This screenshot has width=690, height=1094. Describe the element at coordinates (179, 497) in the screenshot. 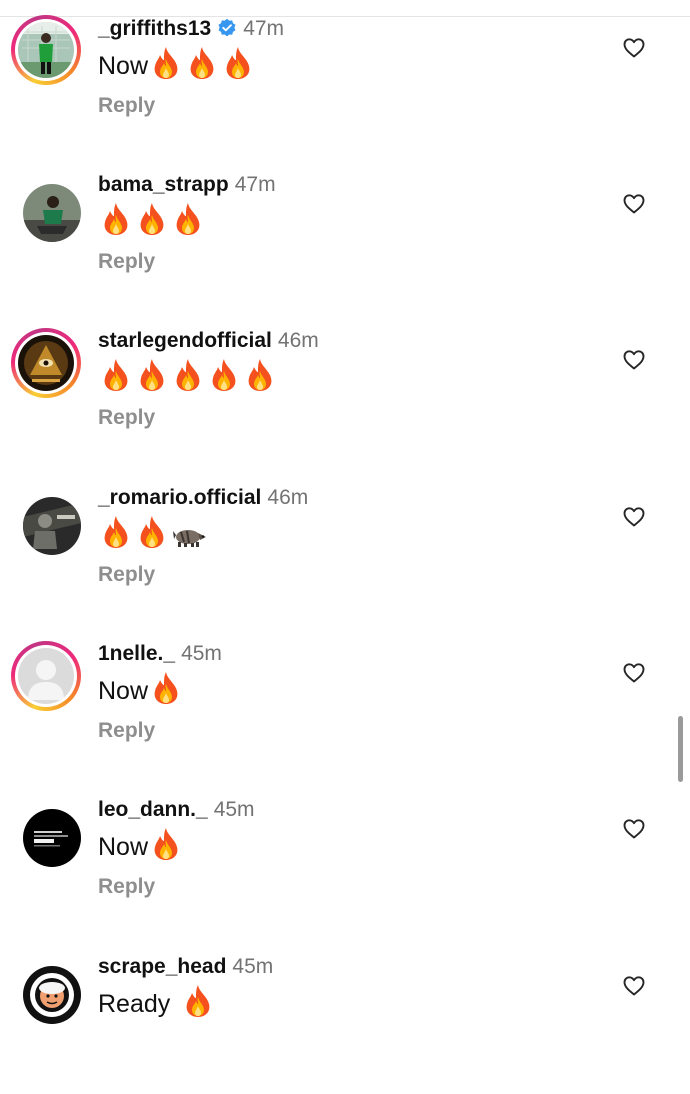

I see `username: _romario.official` at that location.